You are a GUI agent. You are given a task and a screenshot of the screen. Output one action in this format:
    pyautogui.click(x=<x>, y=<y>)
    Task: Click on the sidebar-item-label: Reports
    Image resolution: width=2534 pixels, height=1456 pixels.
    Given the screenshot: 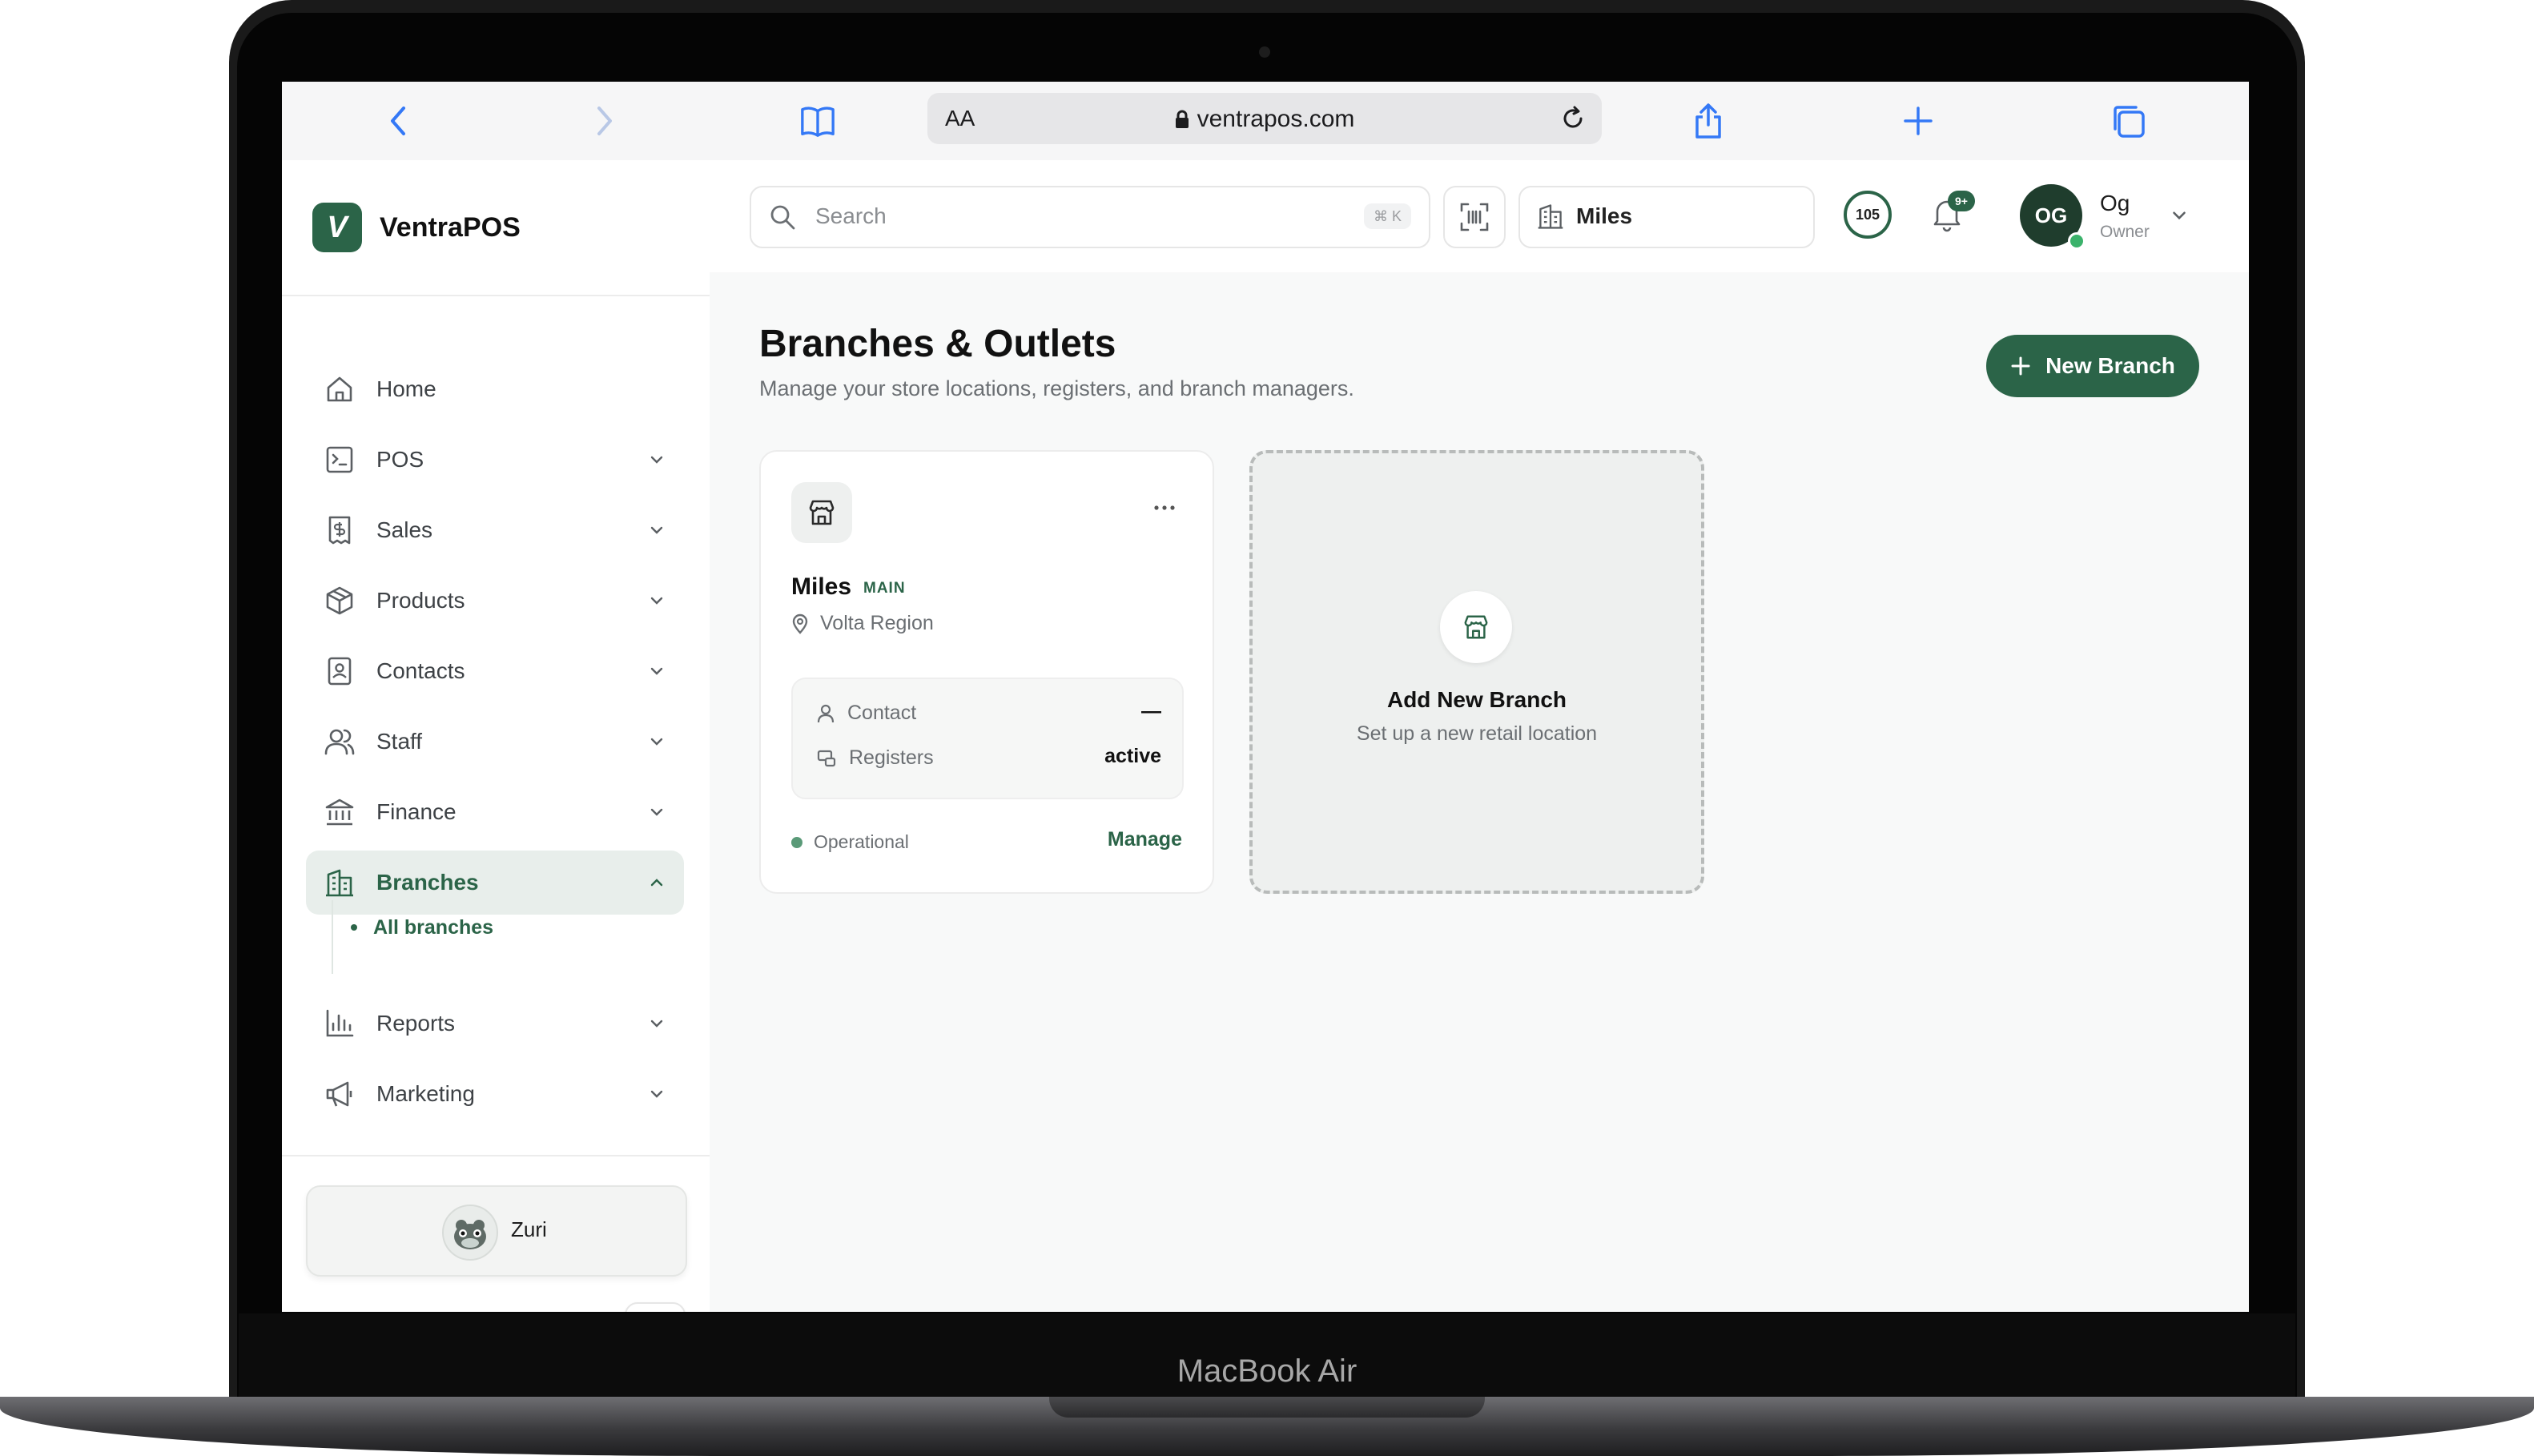 What is the action you would take?
    pyautogui.click(x=416, y=1023)
    